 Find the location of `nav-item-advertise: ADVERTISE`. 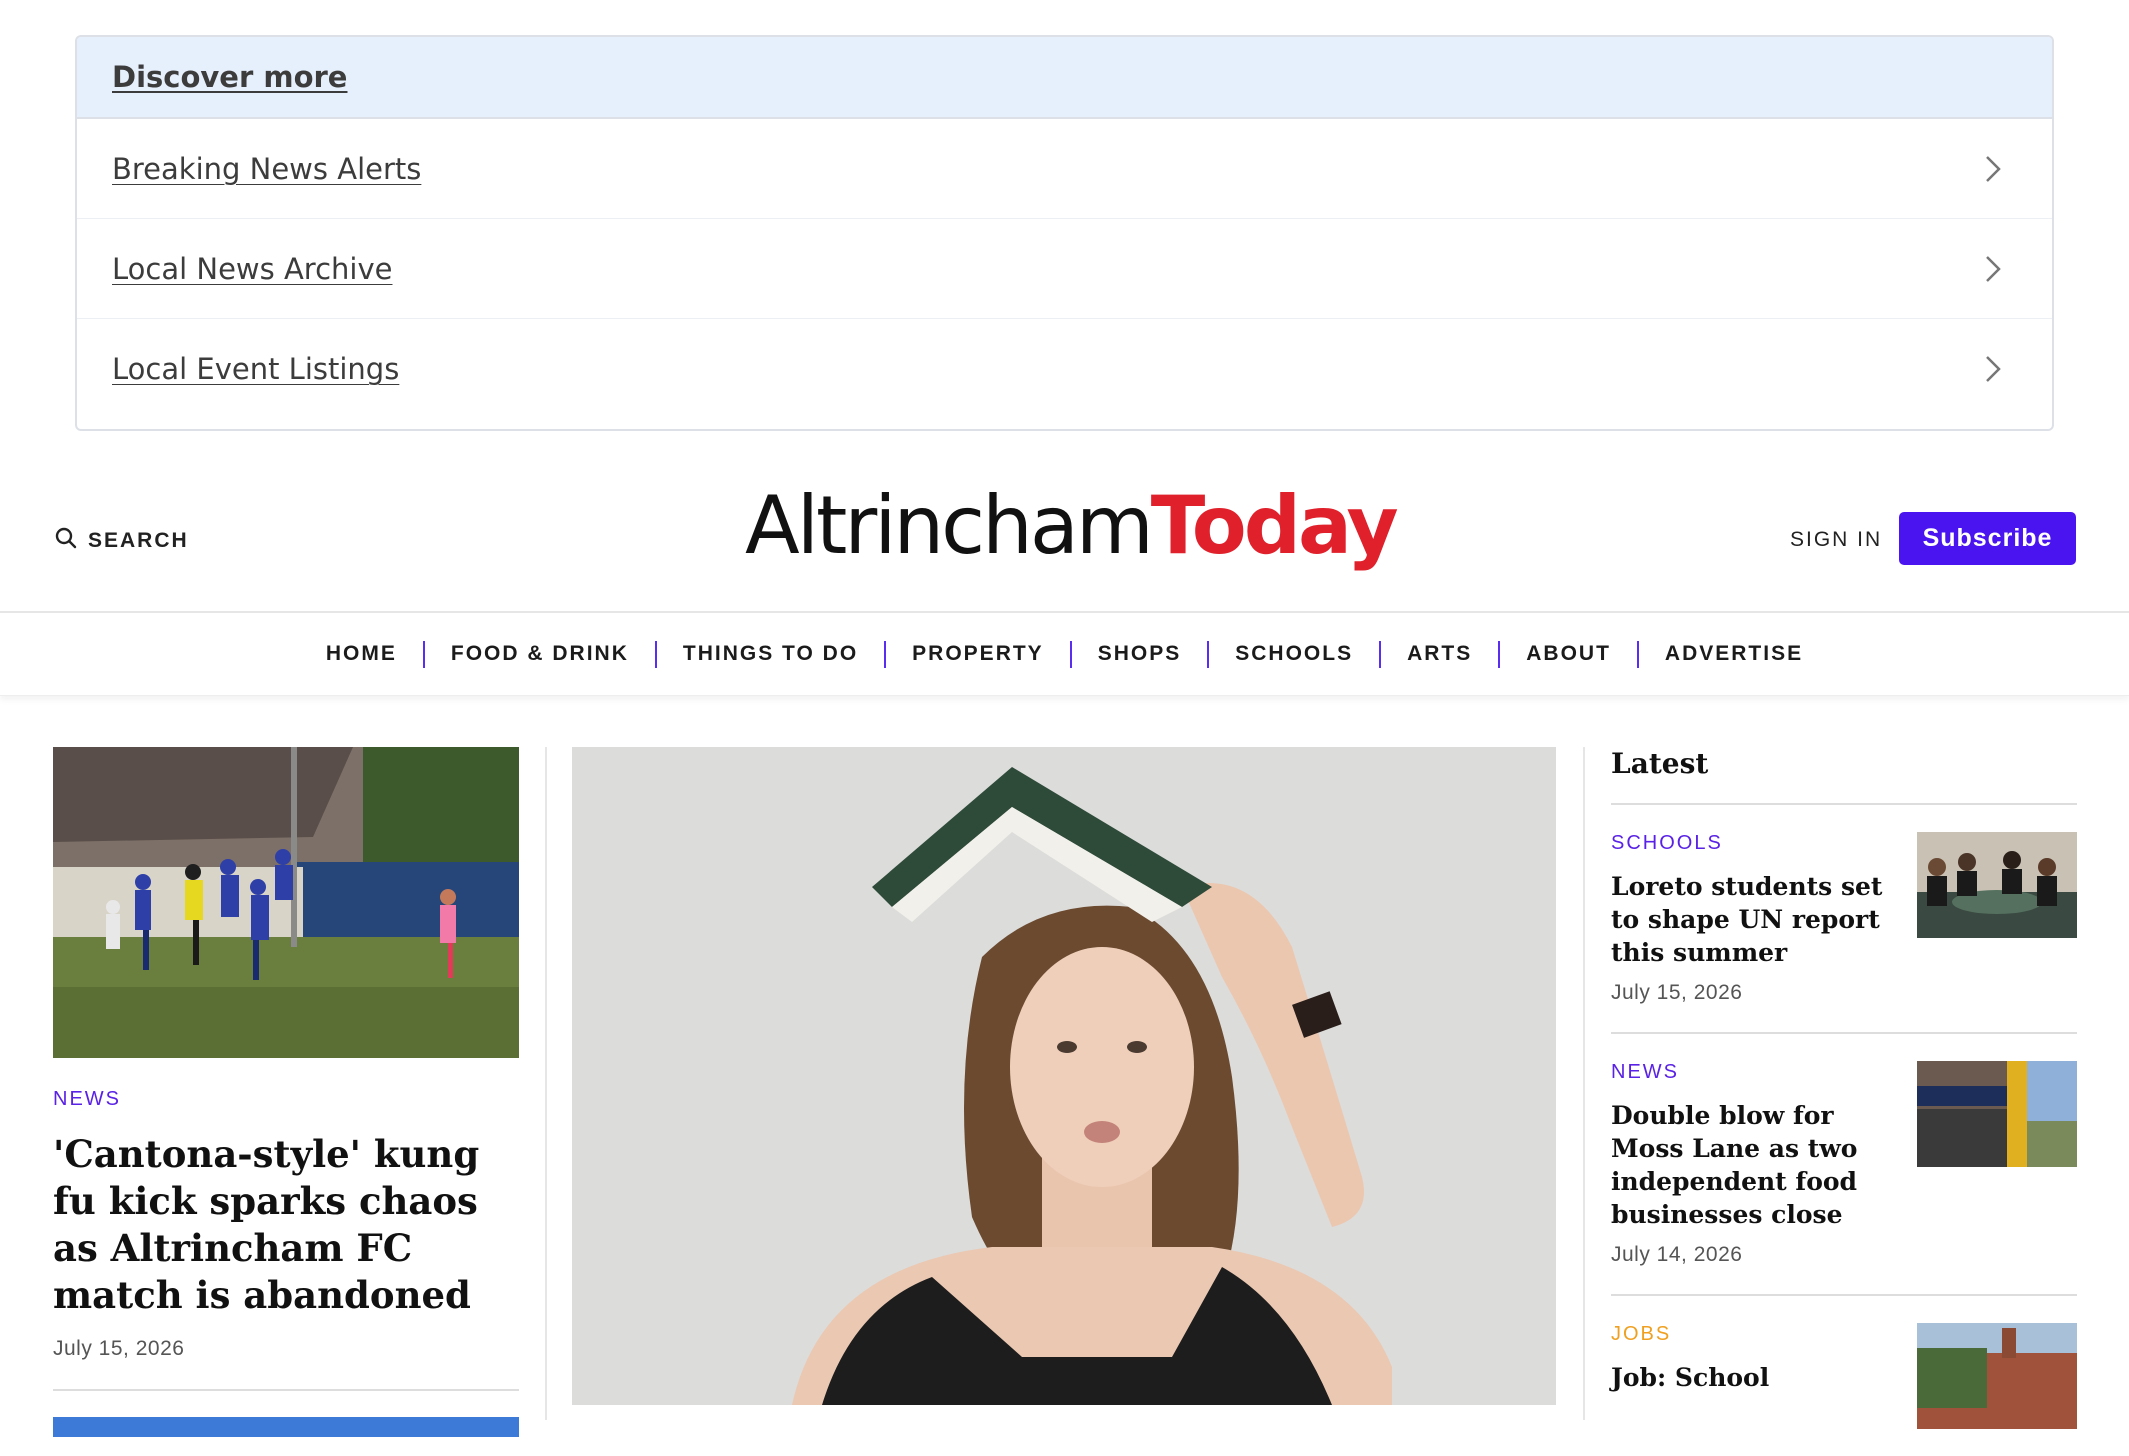

nav-item-advertise: ADVERTISE is located at coordinates (1734, 654).